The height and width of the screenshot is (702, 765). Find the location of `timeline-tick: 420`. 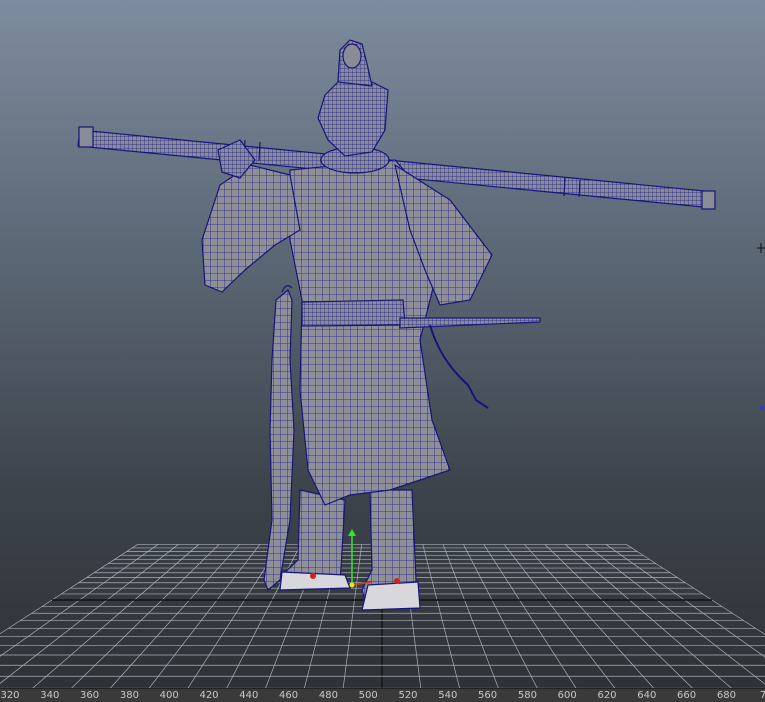

timeline-tick: 420 is located at coordinates (209, 695).